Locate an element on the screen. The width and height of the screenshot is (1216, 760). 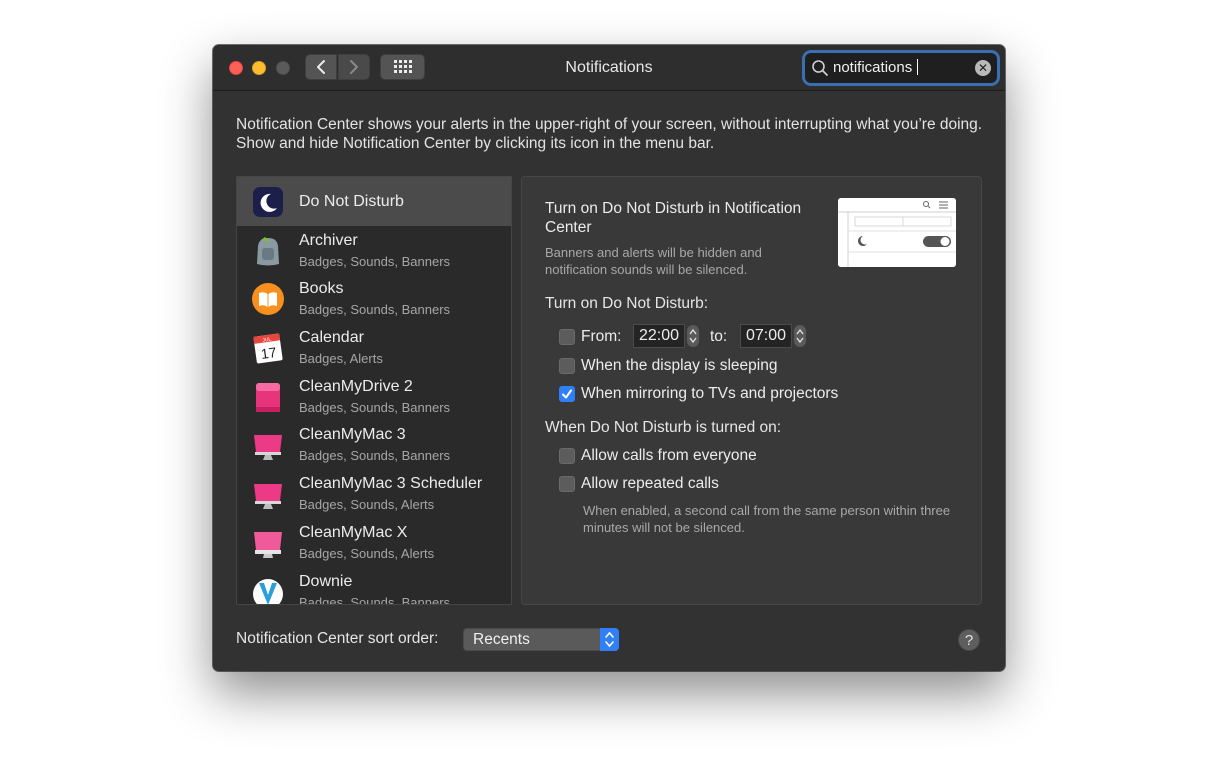
archiver-icon is located at coordinates (268, 251).